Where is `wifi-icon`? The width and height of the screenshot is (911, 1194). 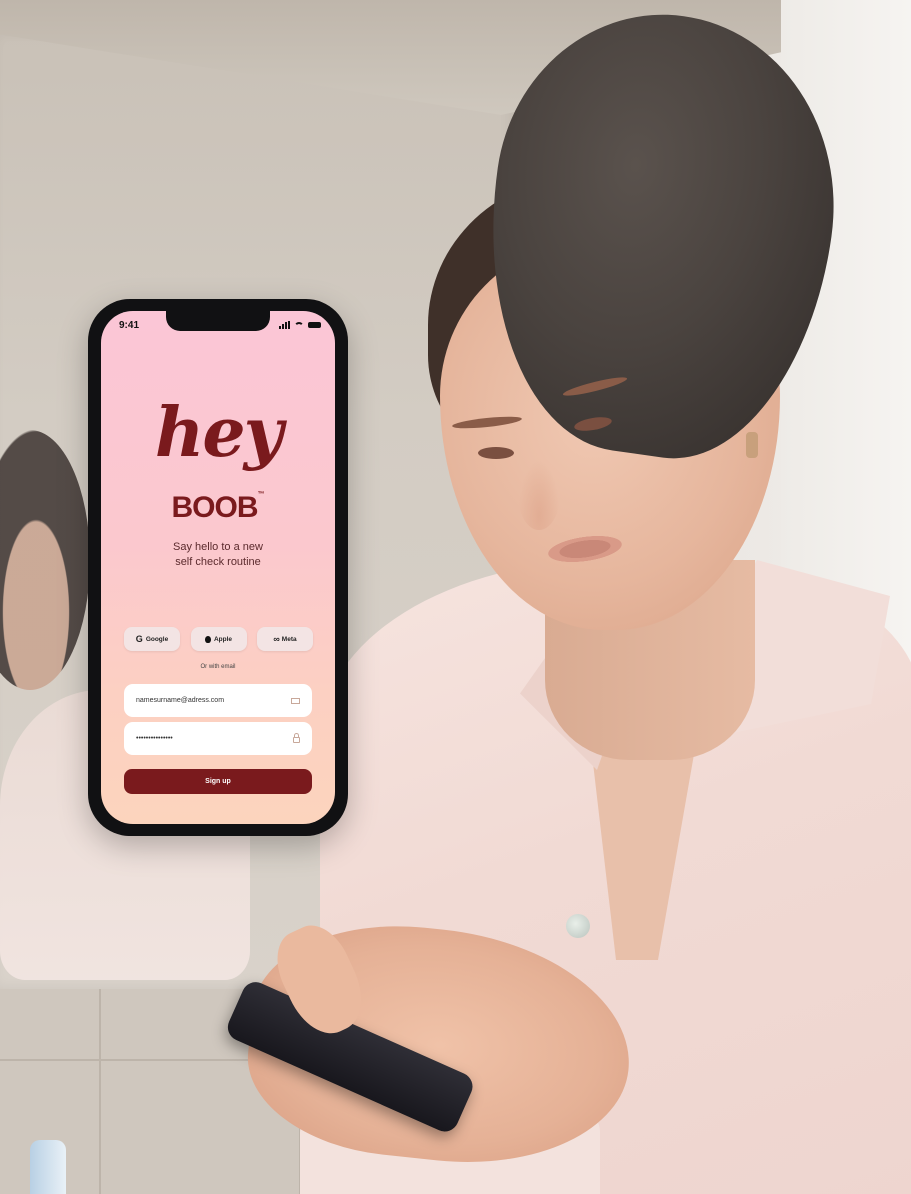 wifi-icon is located at coordinates (299, 325).